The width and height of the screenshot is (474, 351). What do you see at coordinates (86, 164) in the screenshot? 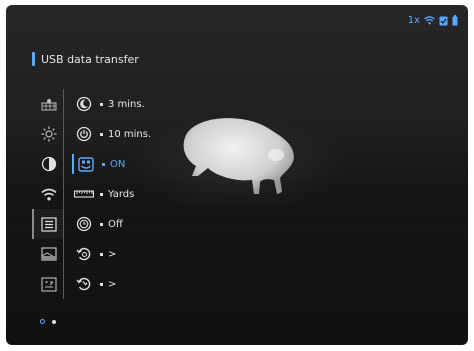
I see `usb-transfer-icon` at bounding box center [86, 164].